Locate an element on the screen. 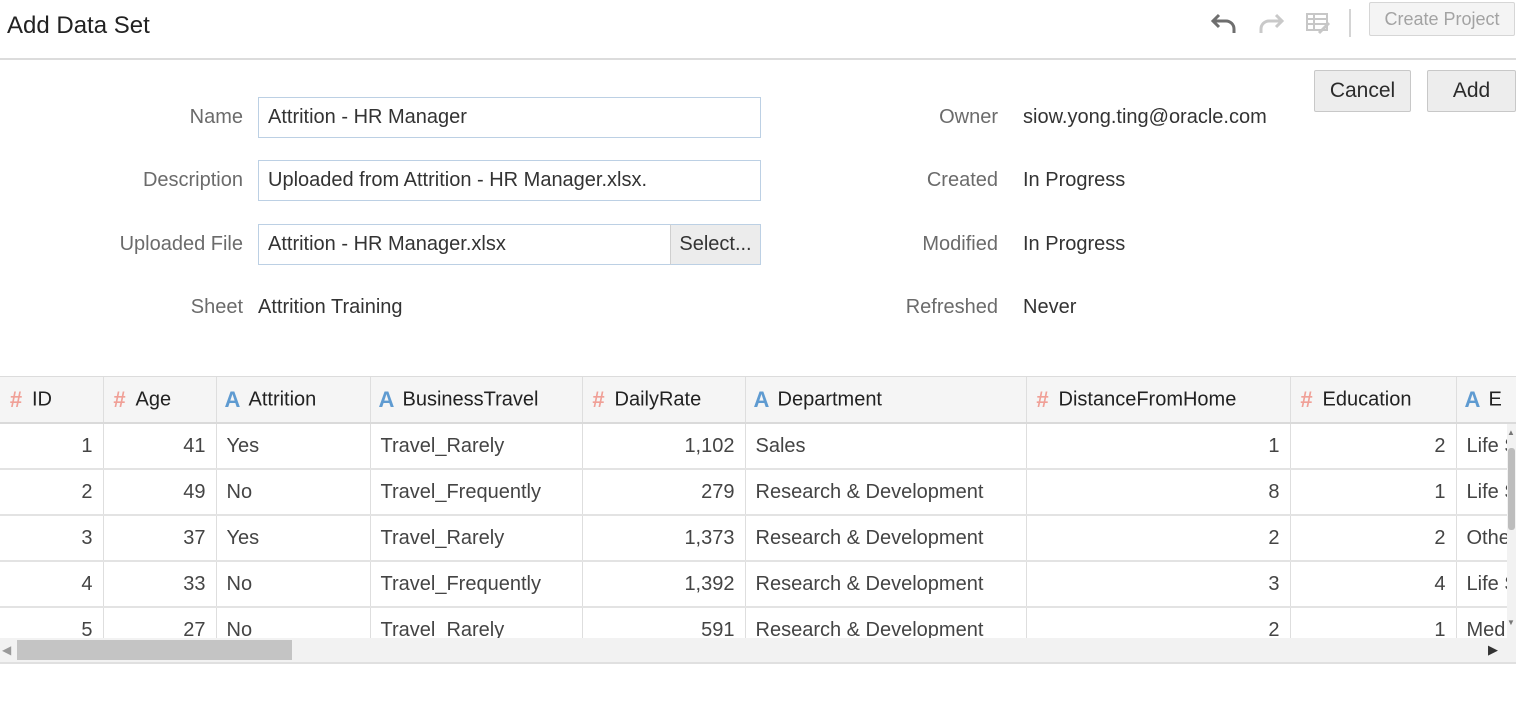 The width and height of the screenshot is (1516, 701). table-cell: 49 is located at coordinates (160, 492).